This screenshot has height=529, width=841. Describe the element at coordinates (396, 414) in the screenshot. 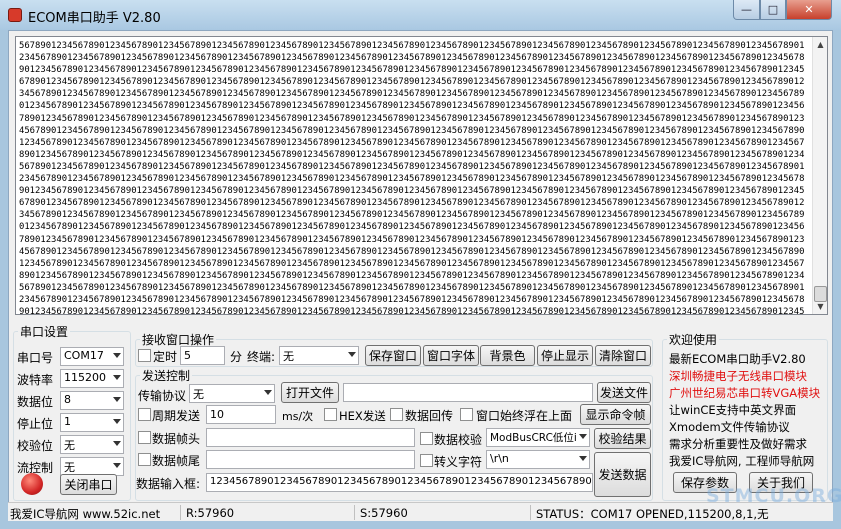

I see `data-echo-checkbox` at that location.